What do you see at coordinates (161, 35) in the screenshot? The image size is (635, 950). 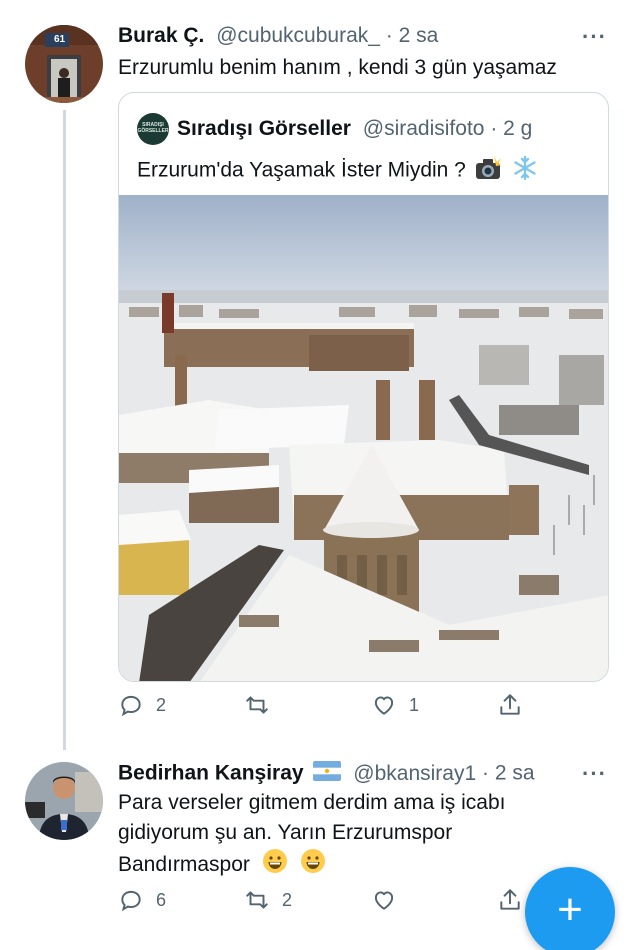 I see `author-name: Burak Ç.` at bounding box center [161, 35].